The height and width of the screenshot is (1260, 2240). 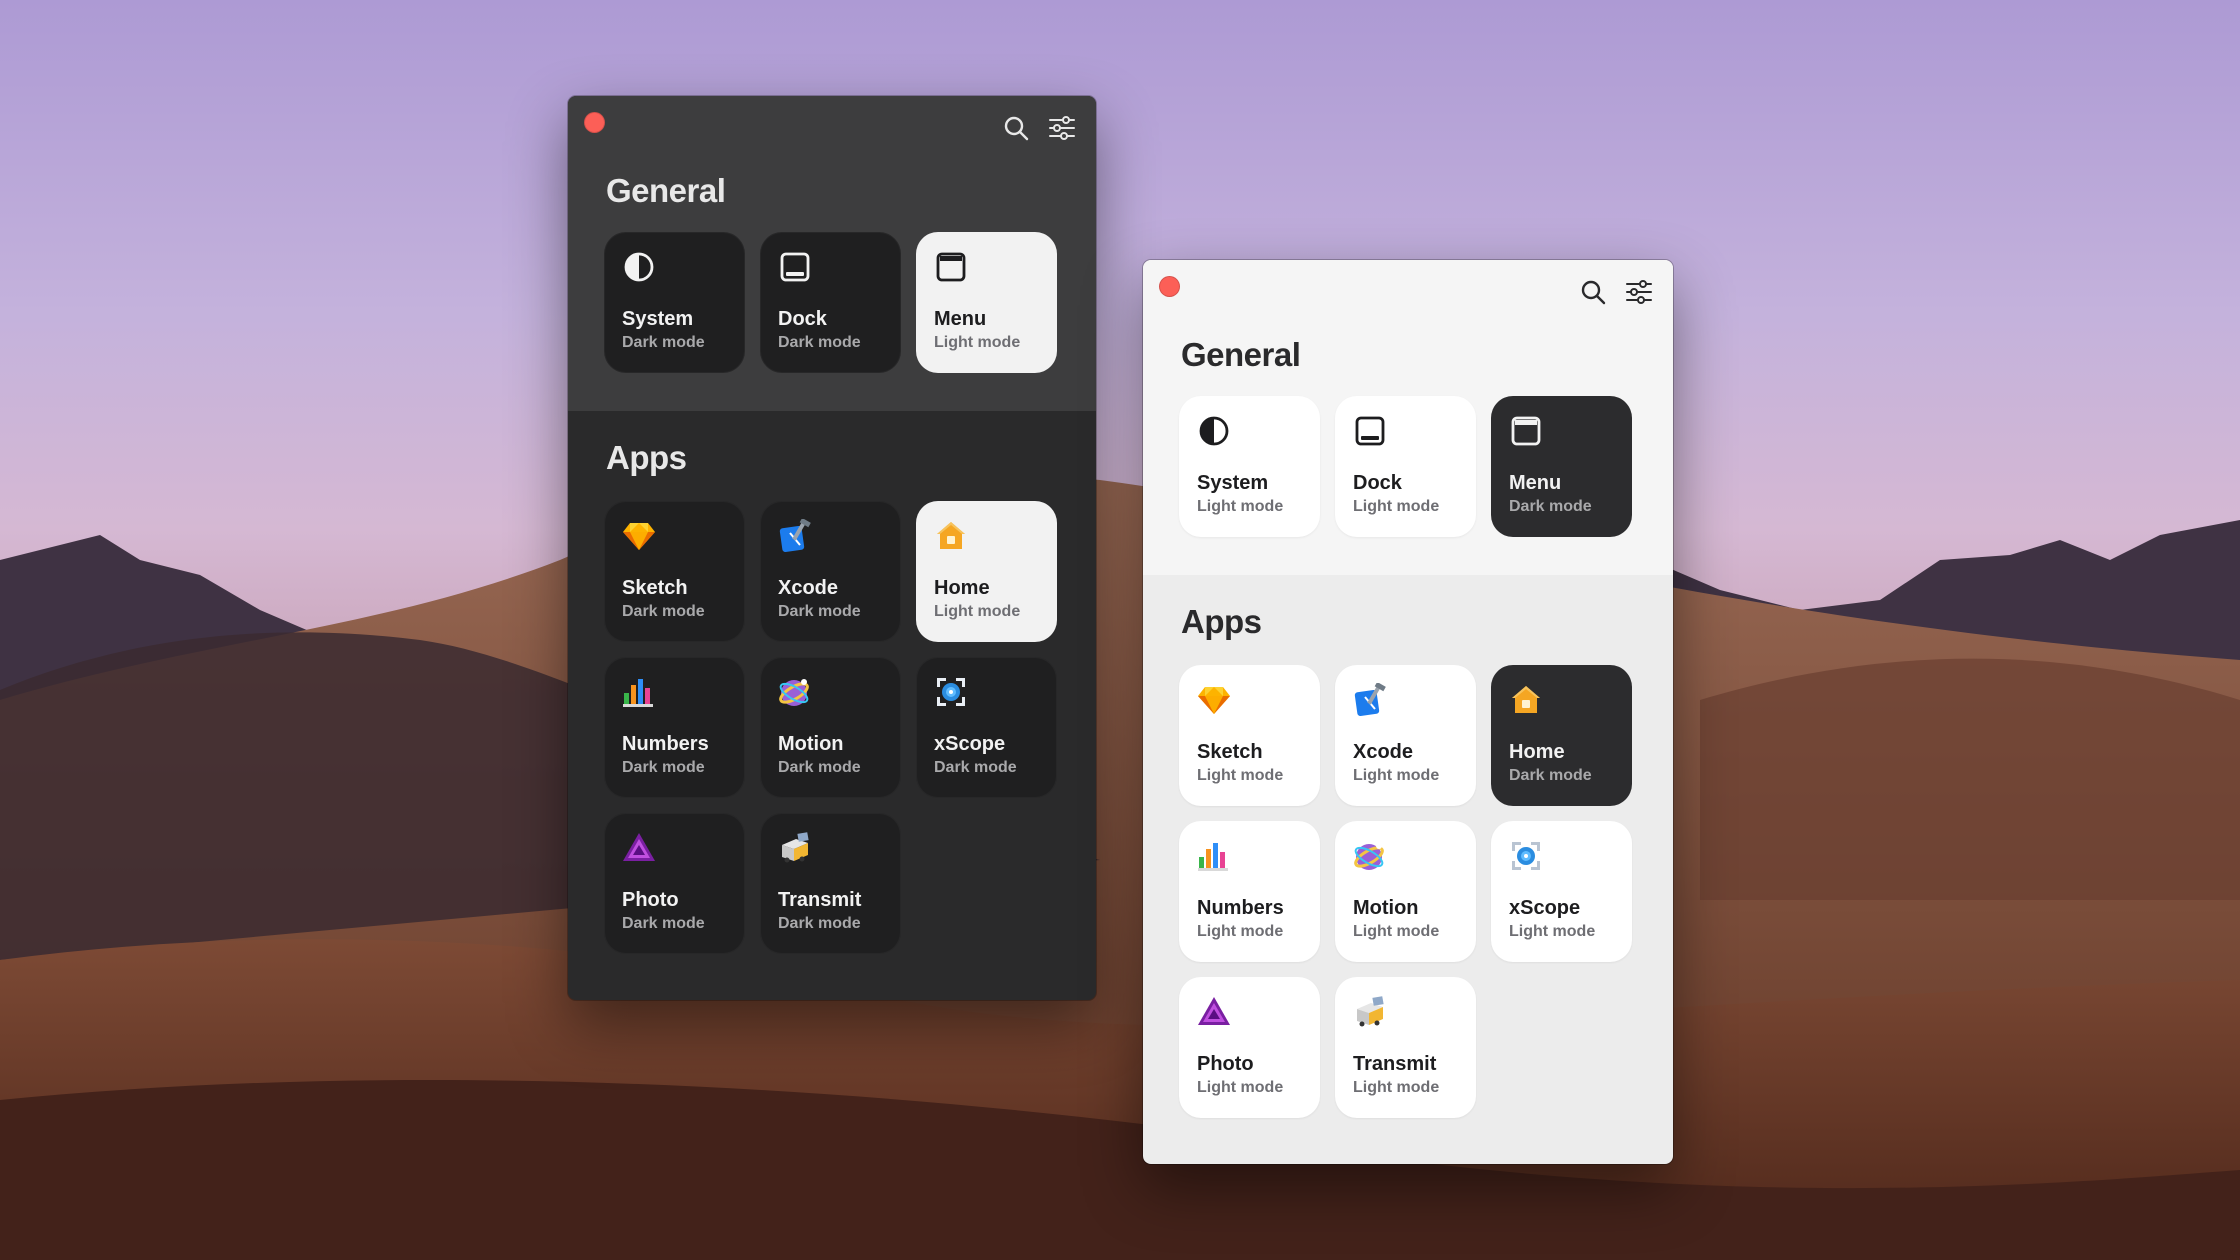 What do you see at coordinates (1405, 735) in the screenshot?
I see `tile-xcode: Xcode Light mode` at bounding box center [1405, 735].